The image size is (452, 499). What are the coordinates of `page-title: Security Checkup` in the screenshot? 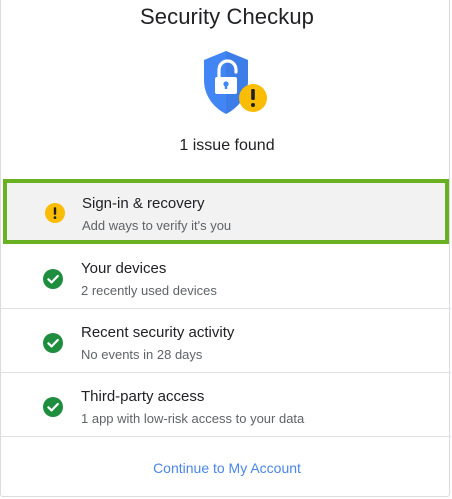 It's located at (226, 16).